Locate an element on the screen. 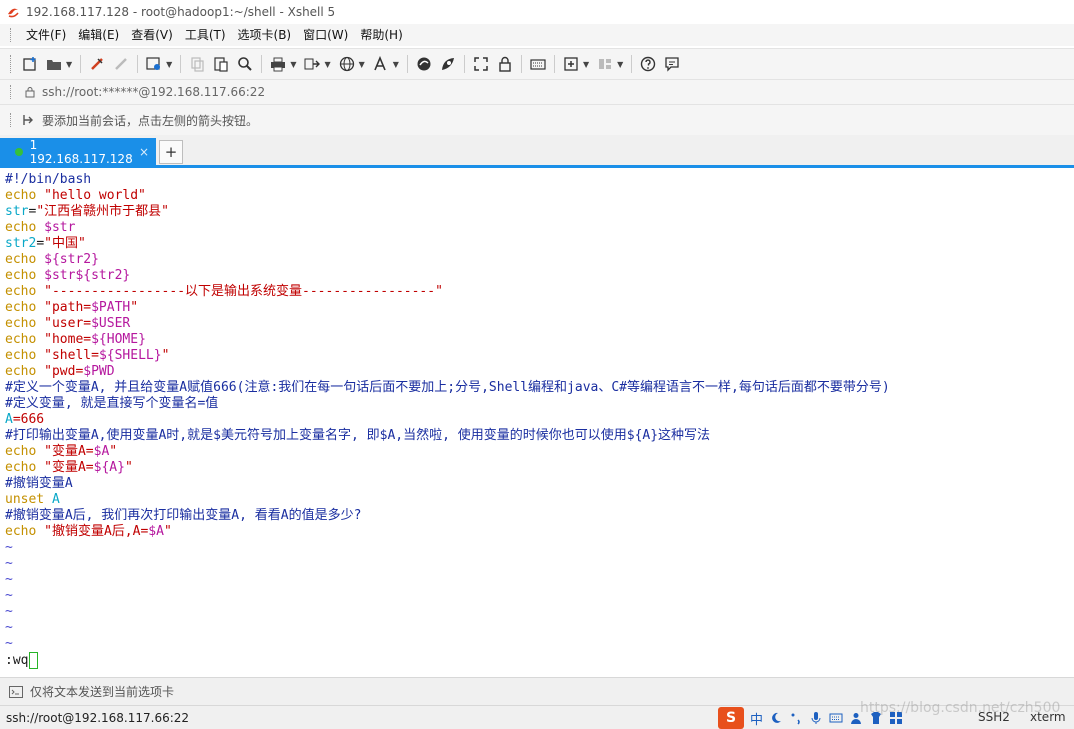 This screenshot has width=1074, height=729. terminal-token: $str is located at coordinates (60, 227).